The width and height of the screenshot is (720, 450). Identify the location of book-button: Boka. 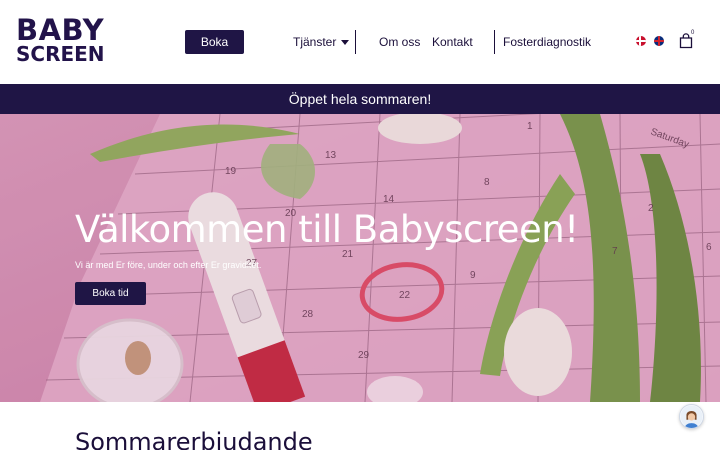
(214, 42).